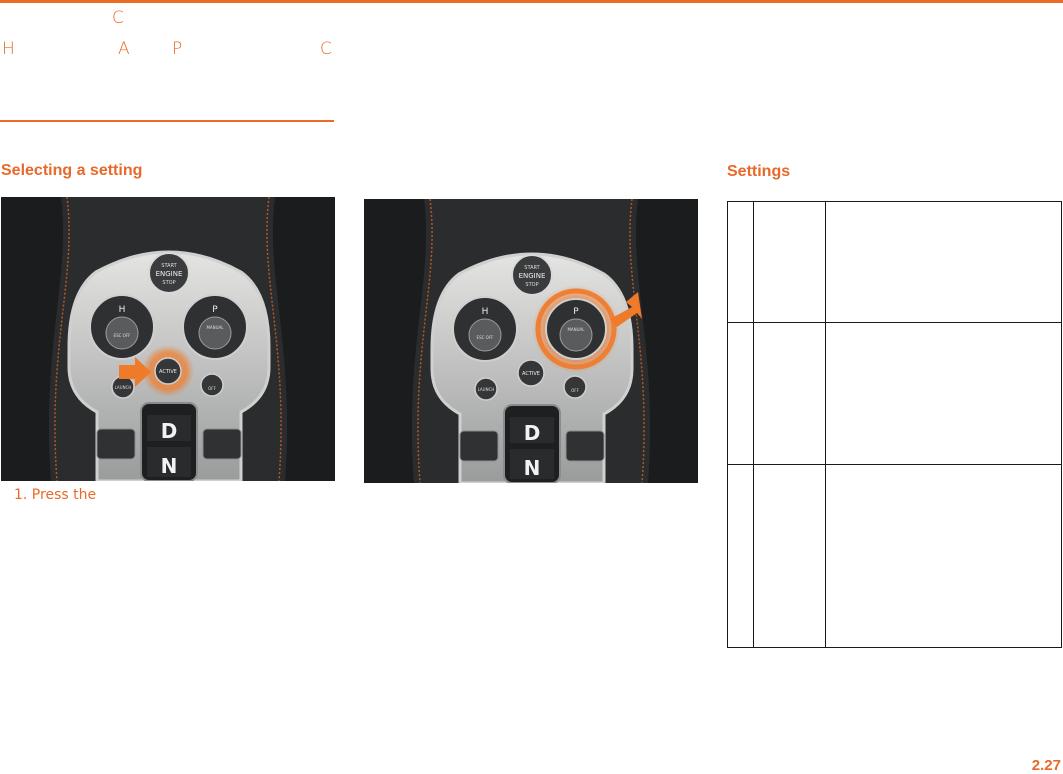  What do you see at coordinates (1046, 765) in the screenshot?
I see `page-number: 2.27` at bounding box center [1046, 765].